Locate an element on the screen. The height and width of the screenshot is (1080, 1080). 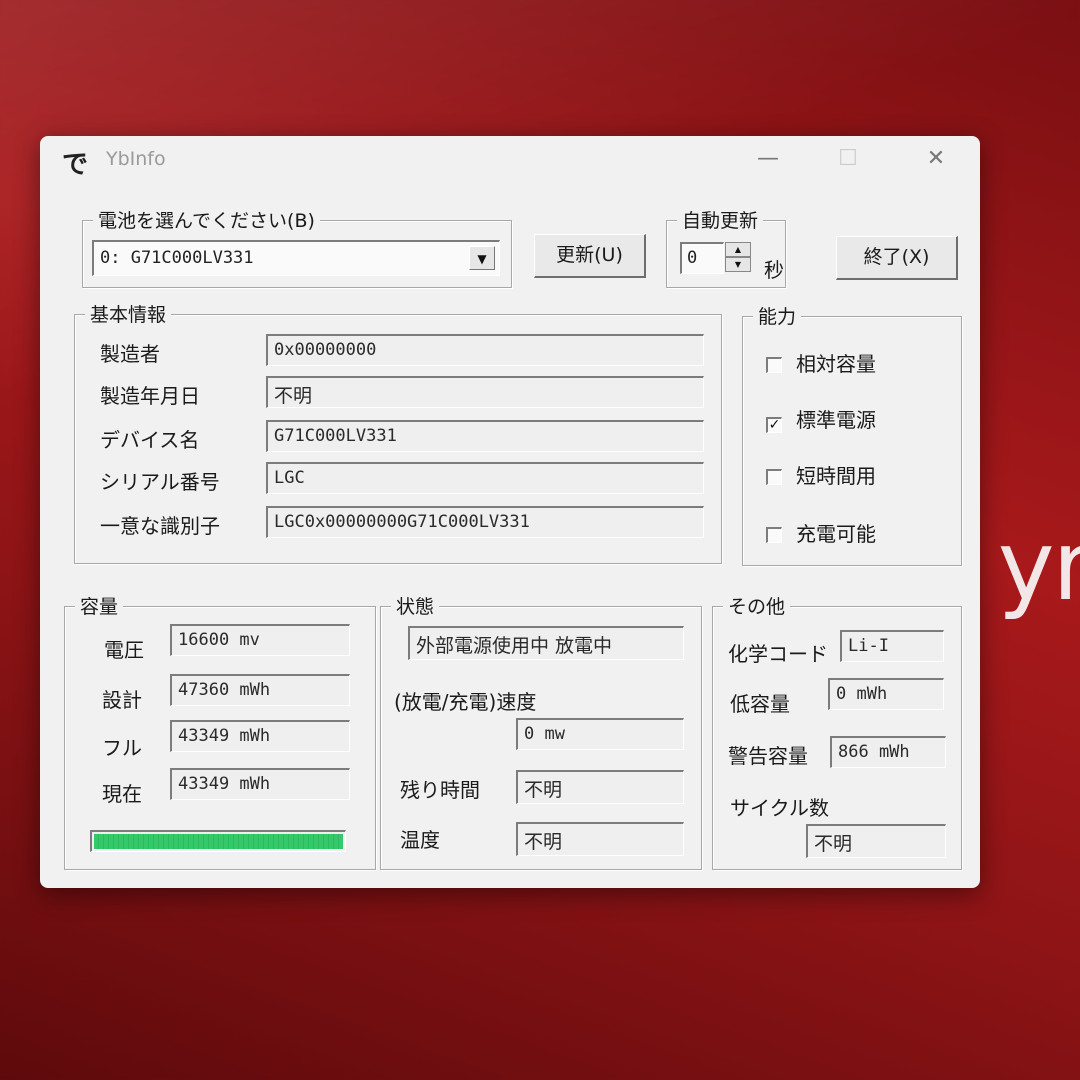
auto-update-spinner: ▲ ▼ is located at coordinates (738, 258).